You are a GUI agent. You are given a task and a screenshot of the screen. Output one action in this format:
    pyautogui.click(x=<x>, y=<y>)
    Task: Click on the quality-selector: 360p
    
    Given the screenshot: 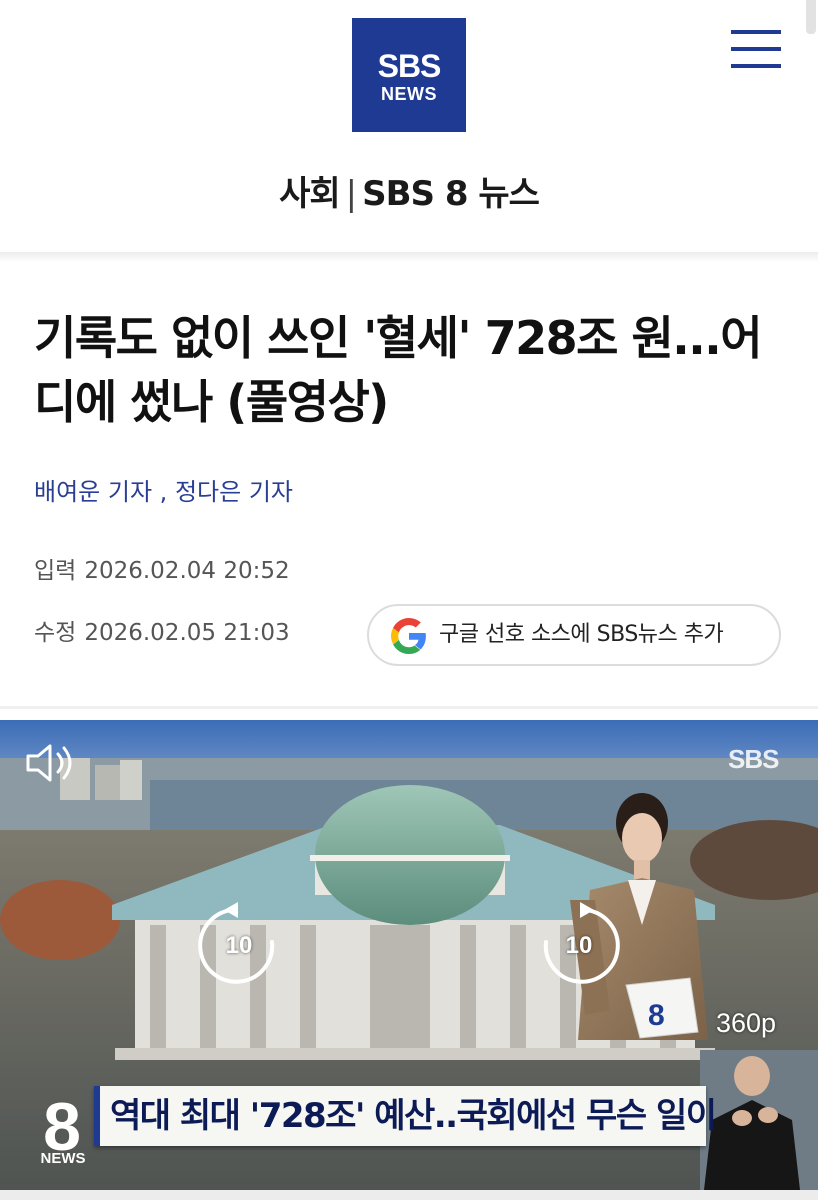 What is the action you would take?
    pyautogui.click(x=746, y=1023)
    